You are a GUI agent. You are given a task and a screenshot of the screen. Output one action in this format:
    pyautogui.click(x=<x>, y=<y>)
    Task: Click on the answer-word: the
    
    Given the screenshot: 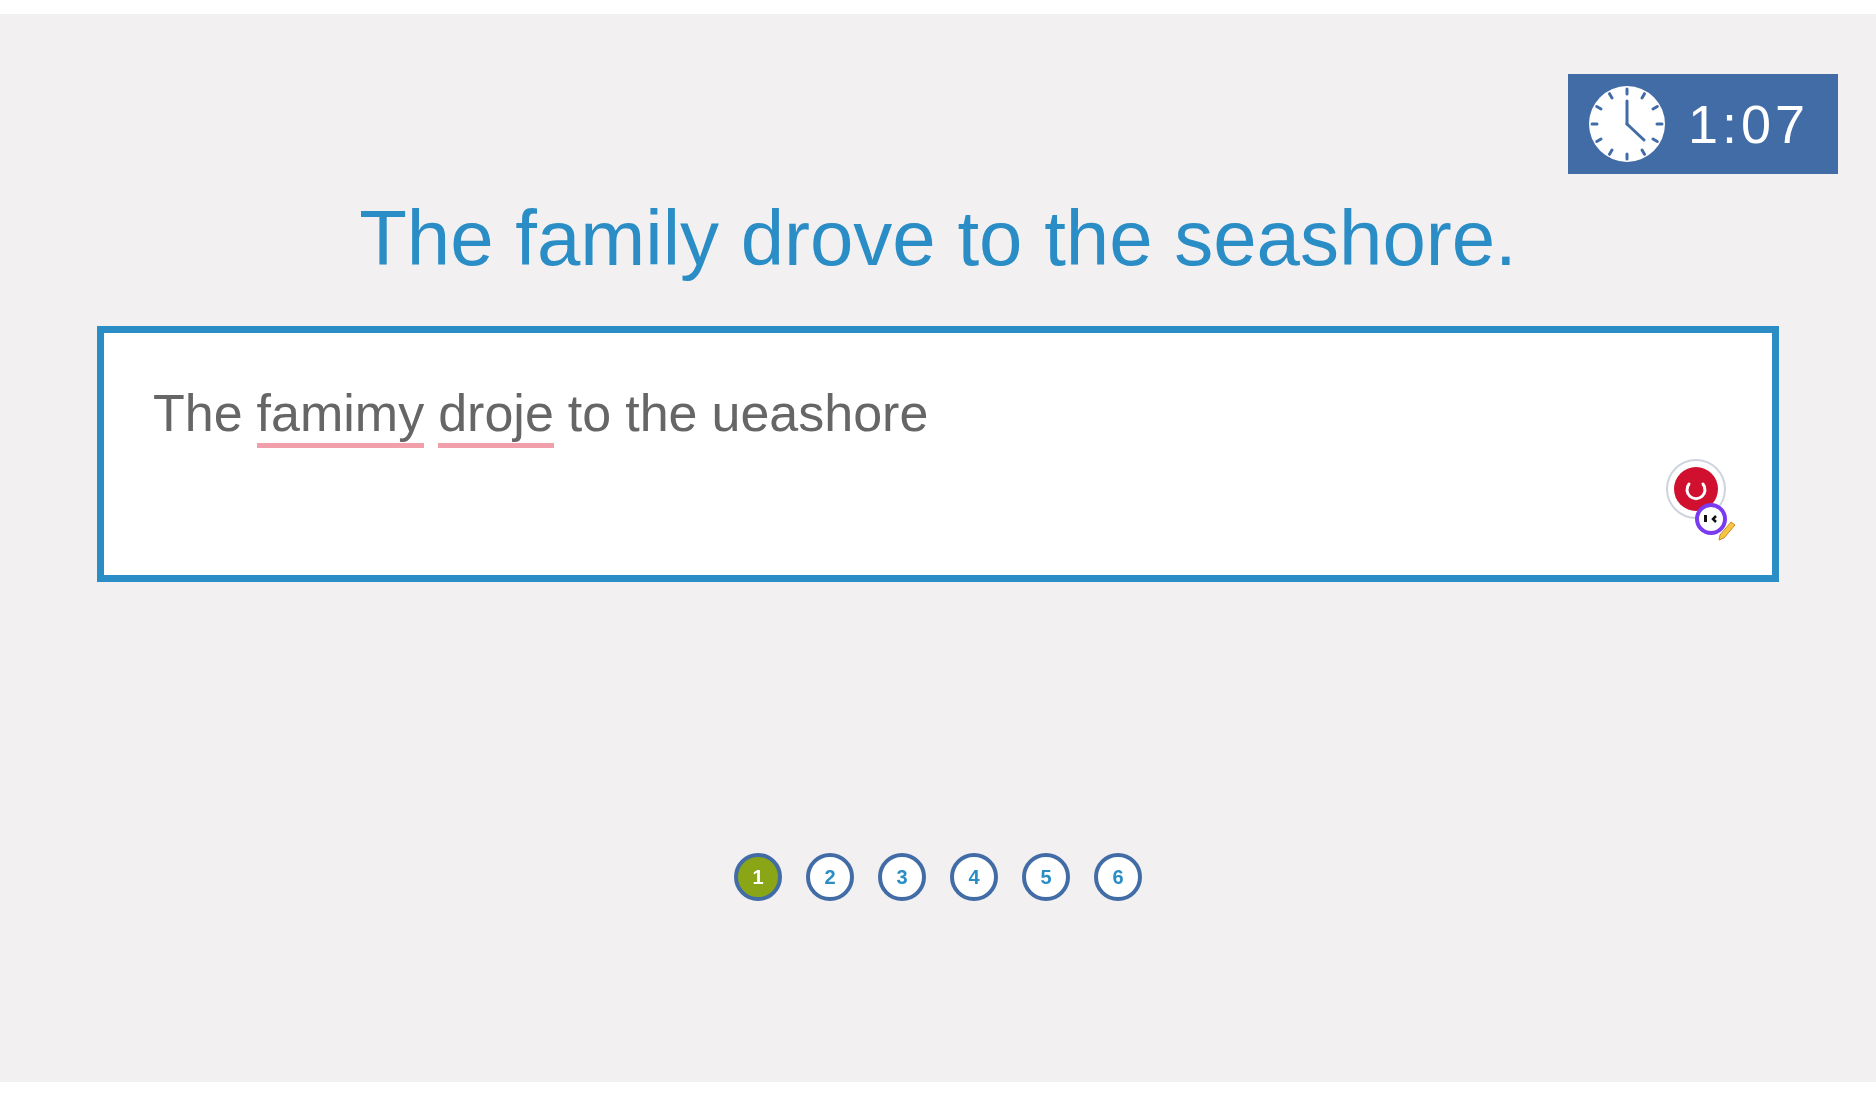 What is the action you would take?
    pyautogui.click(x=661, y=413)
    